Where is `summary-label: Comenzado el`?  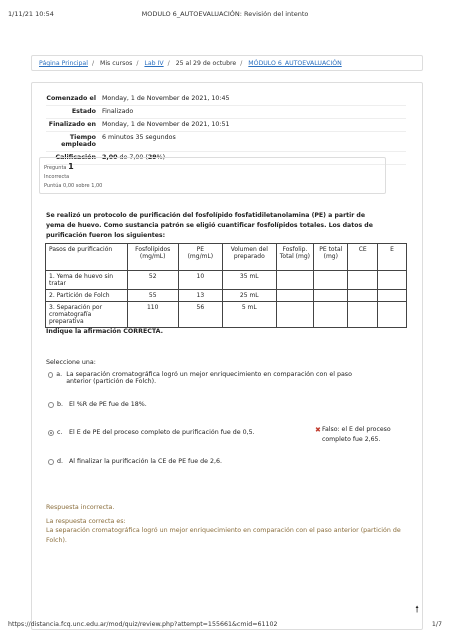 summary-label: Comenzado el is located at coordinates (71, 98).